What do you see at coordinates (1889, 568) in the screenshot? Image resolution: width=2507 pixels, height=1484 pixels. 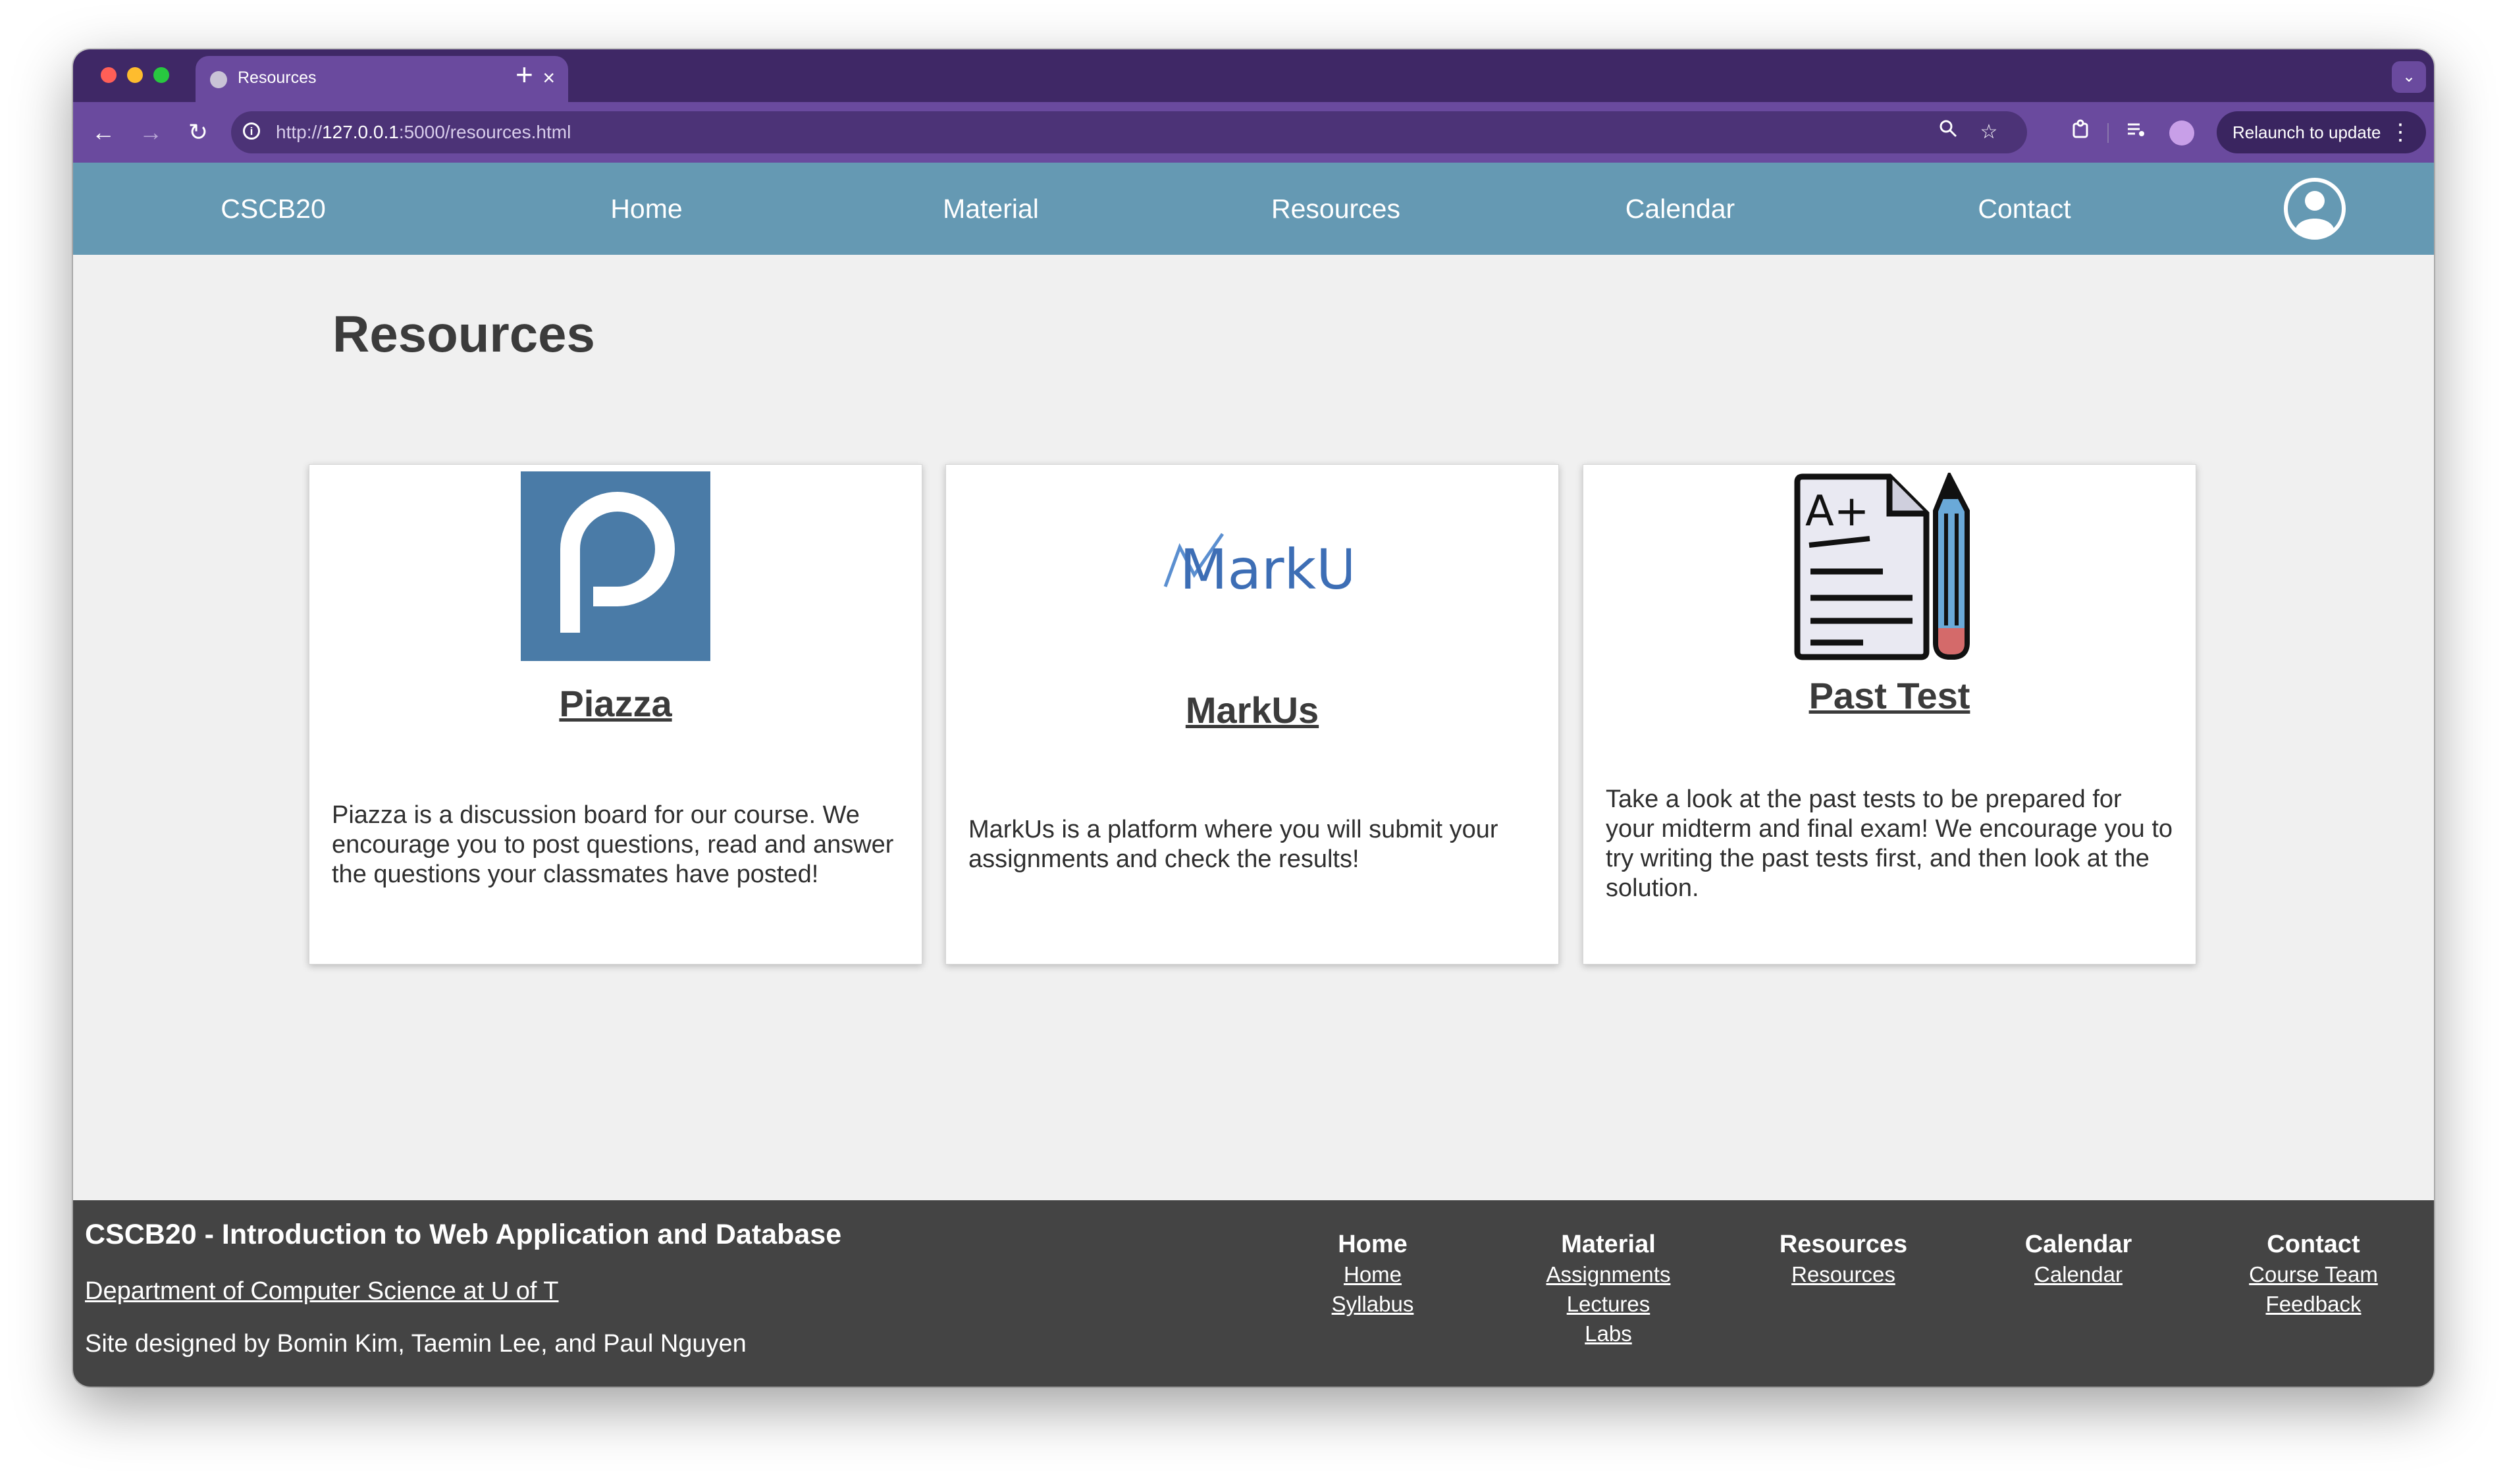 I see `exam-paper-pencil-icon: A+` at bounding box center [1889, 568].